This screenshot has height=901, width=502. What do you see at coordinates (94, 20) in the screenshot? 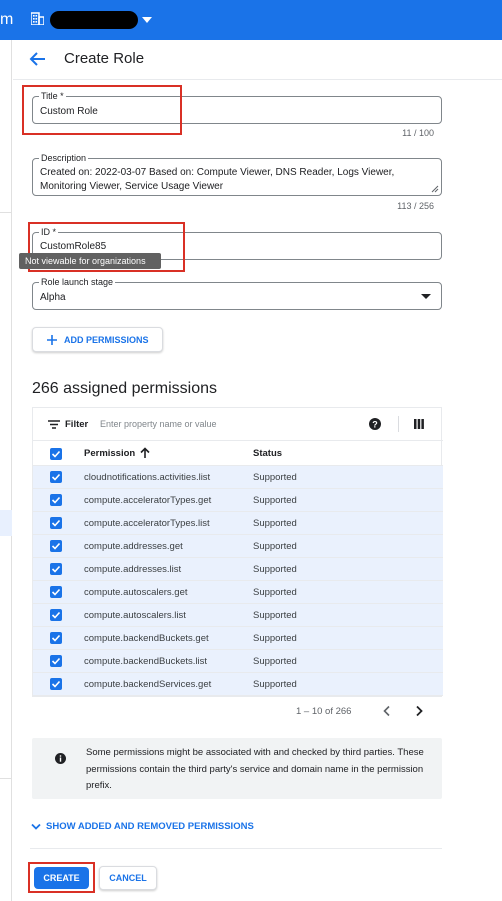
I see `redacted-project-name` at bounding box center [94, 20].